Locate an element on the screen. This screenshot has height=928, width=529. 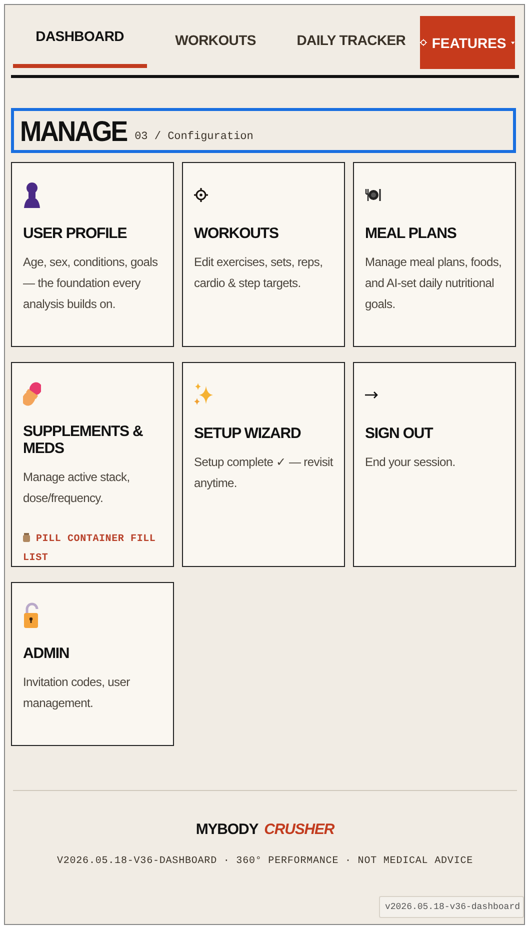
feature-card: MEAL PLANS Manage meal plans, foods, and AI-set daily nutritional goals. is located at coordinates (434, 254).